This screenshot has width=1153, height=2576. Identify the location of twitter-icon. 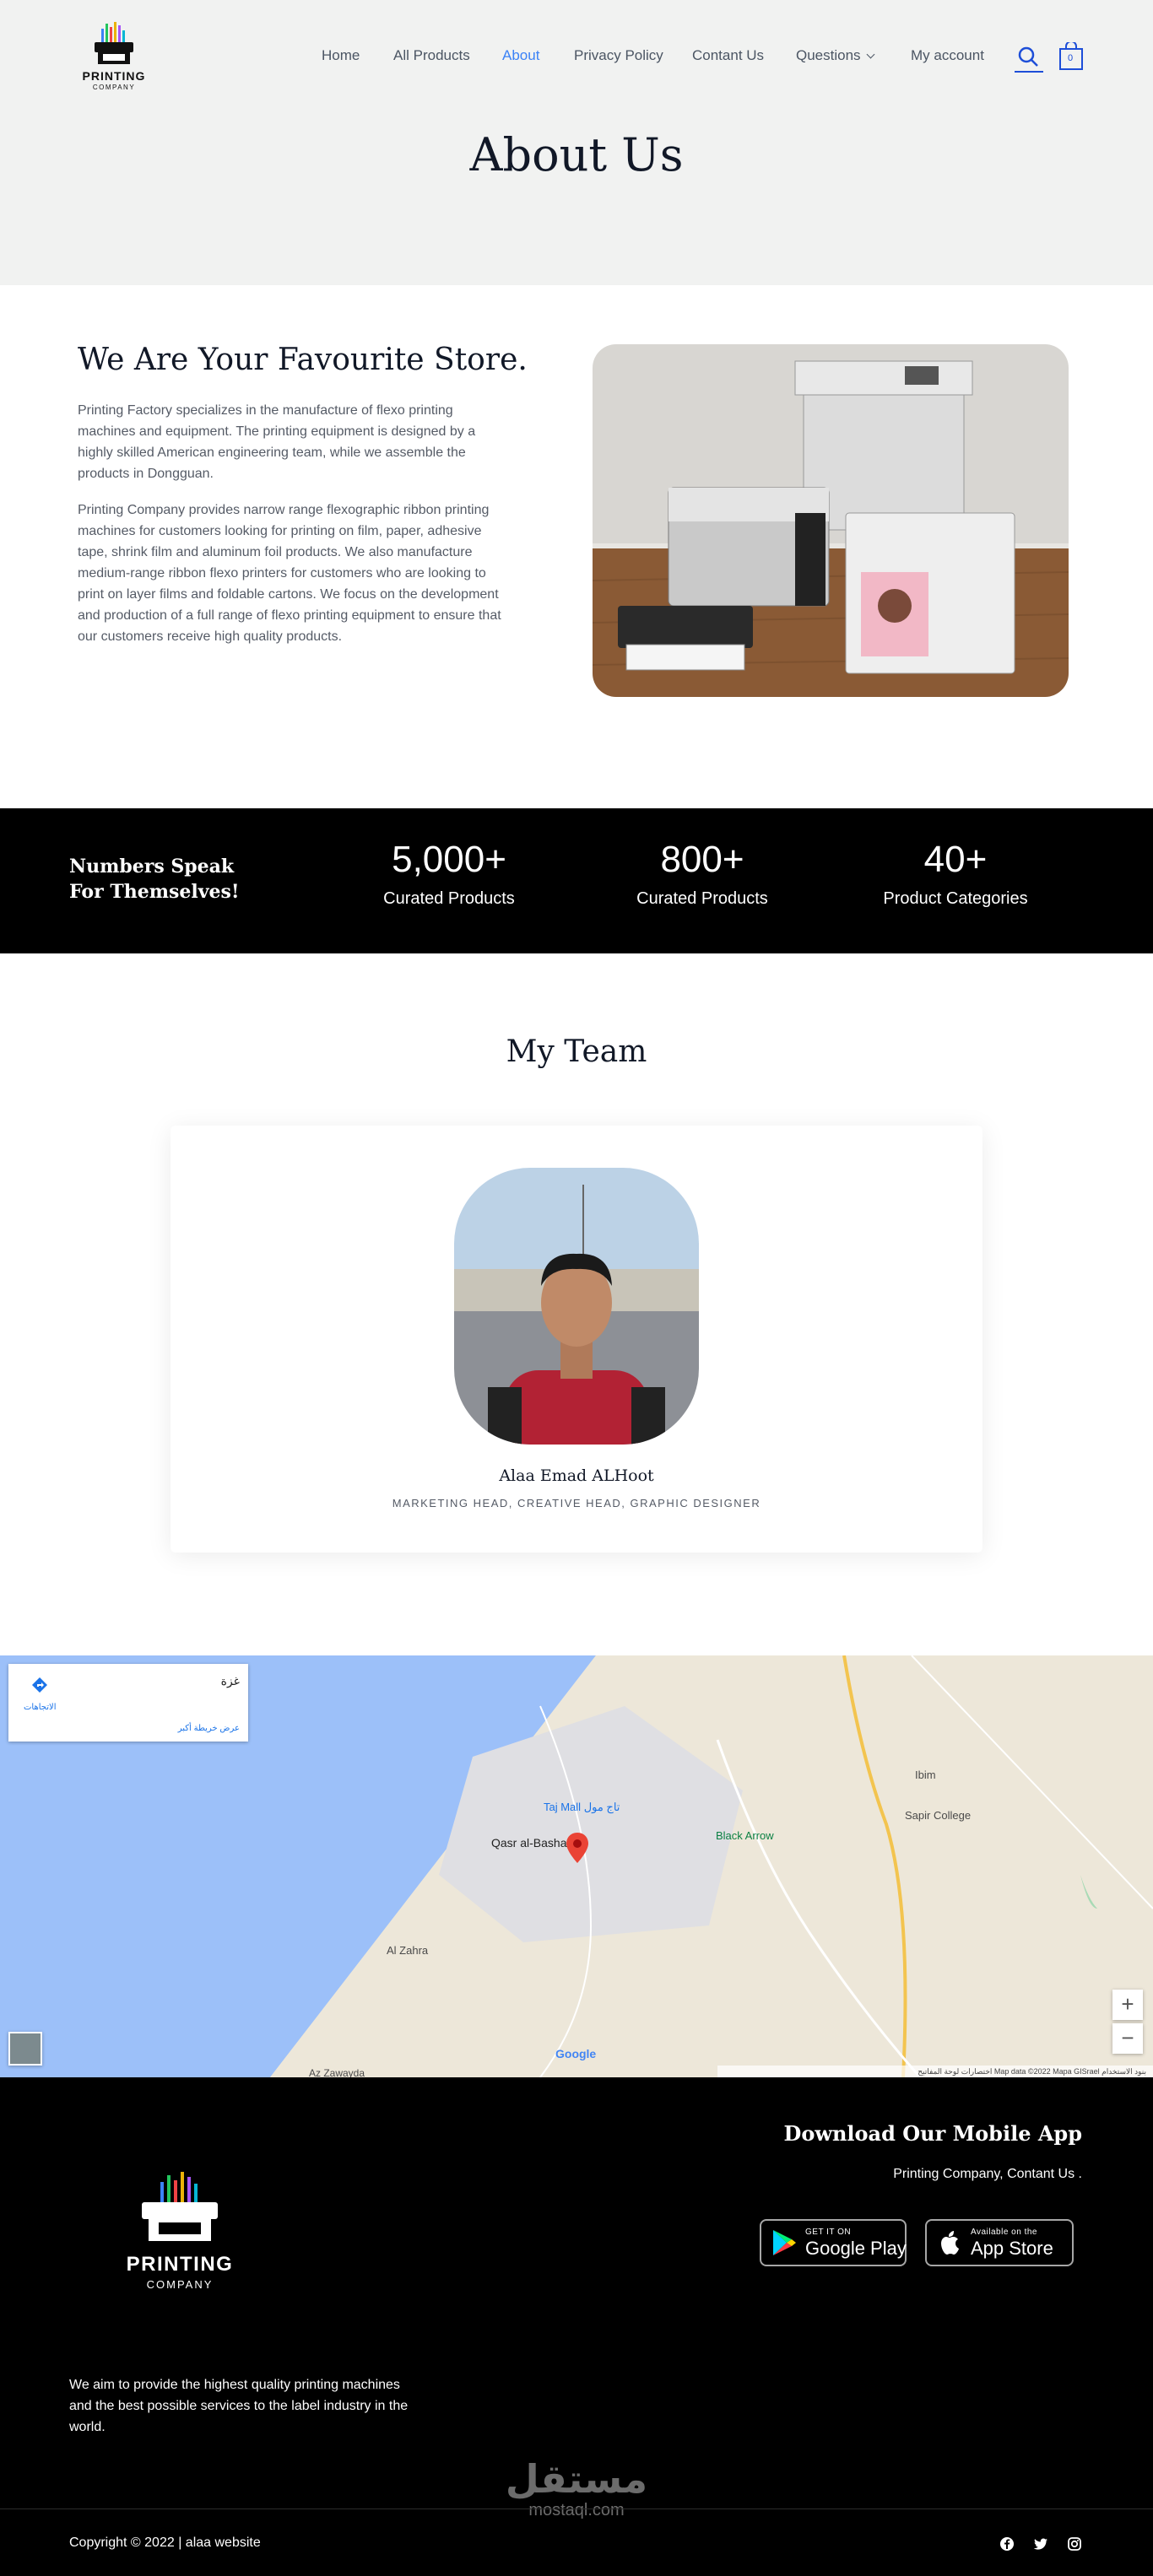
(1040, 2544).